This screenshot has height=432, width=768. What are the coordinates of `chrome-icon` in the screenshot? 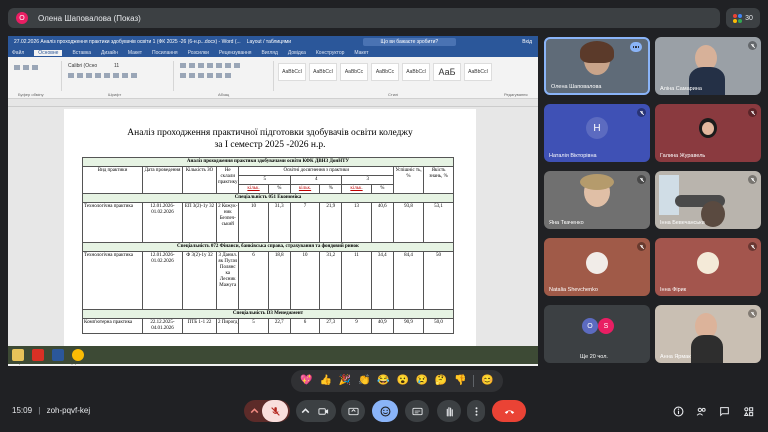 It's located at (78, 355).